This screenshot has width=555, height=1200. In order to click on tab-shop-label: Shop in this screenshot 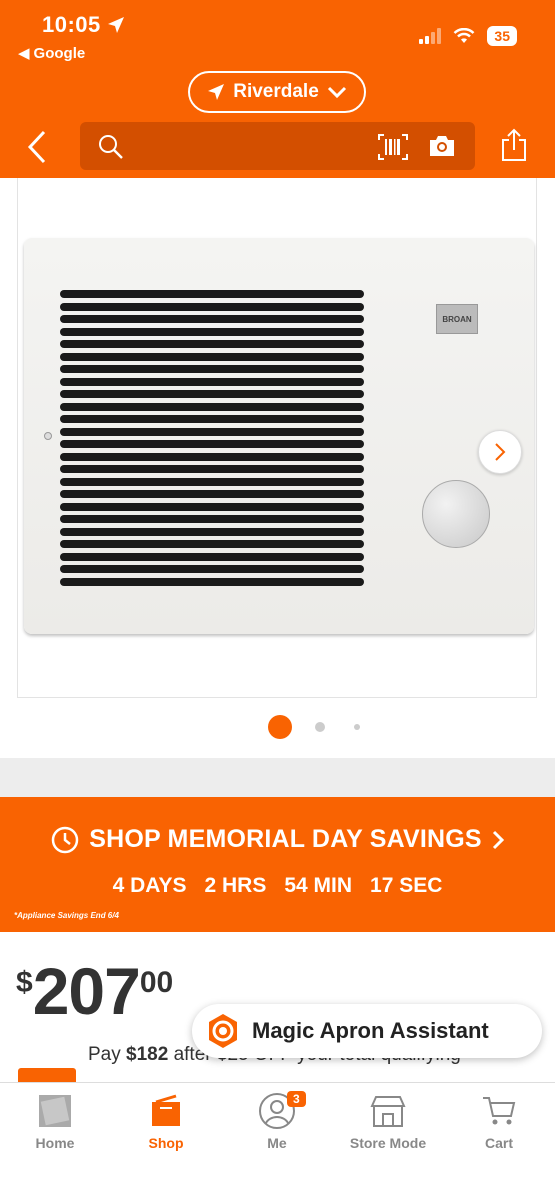, I will do `click(166, 1143)`.